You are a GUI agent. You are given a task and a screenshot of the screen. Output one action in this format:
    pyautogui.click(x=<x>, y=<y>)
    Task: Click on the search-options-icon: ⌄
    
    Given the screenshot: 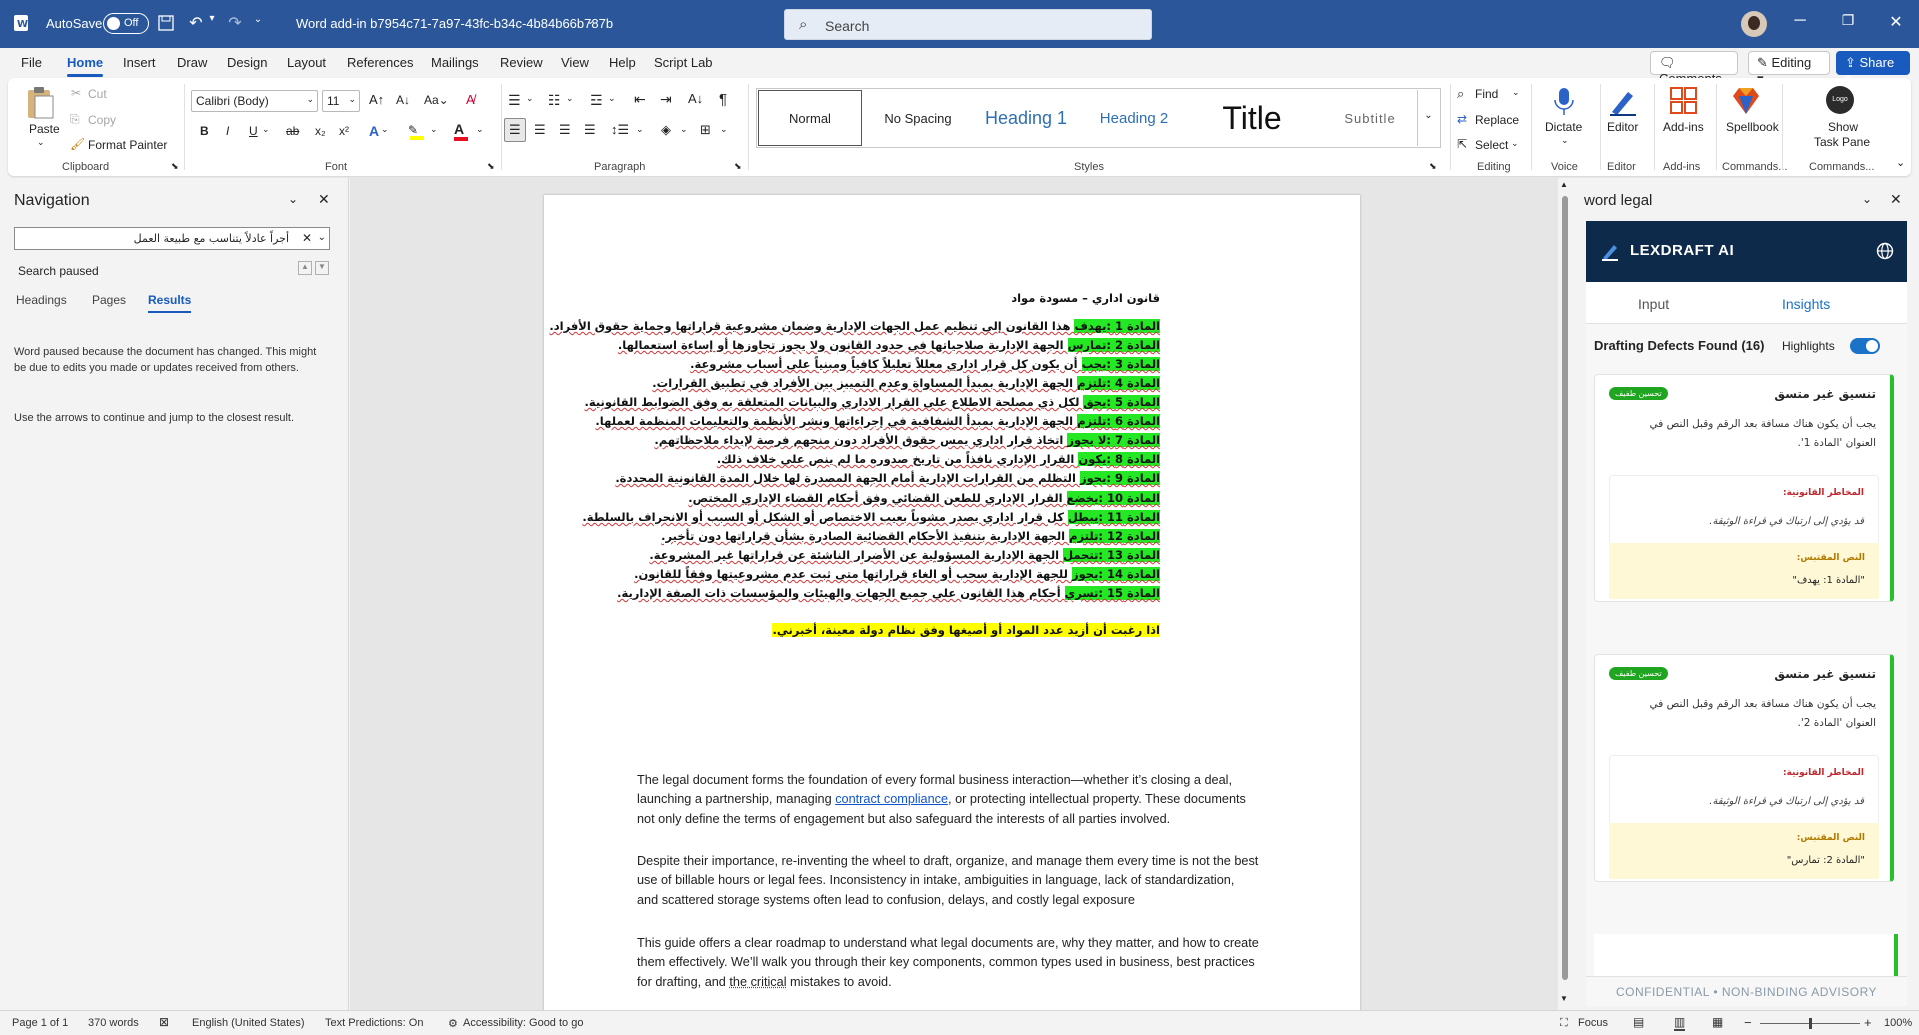 What is the action you would take?
    pyautogui.click(x=322, y=237)
    